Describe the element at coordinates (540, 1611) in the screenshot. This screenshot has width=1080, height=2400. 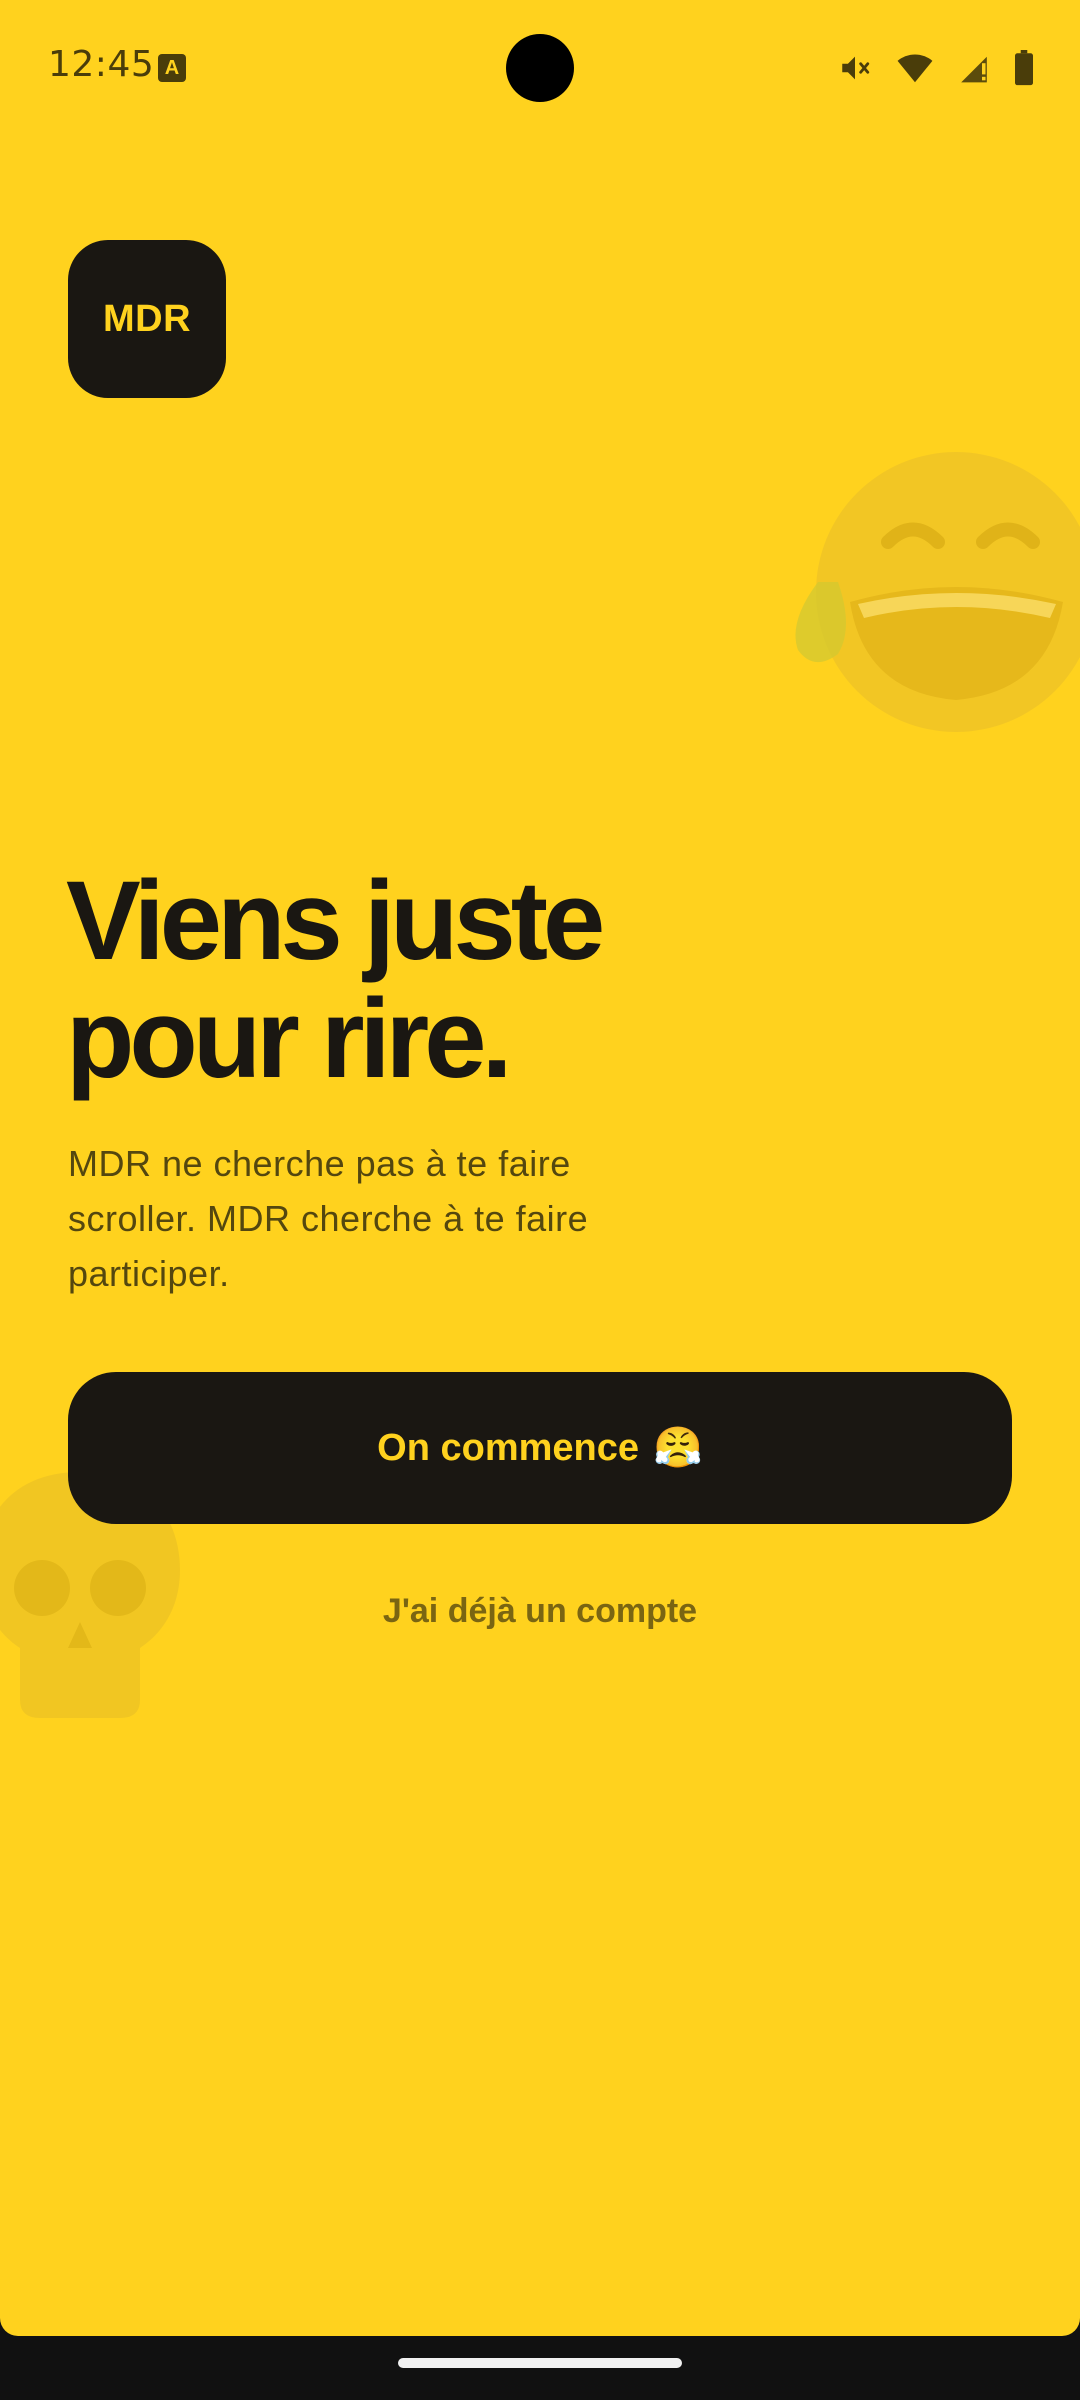
I see `existing-account-link: J'ai déjà un compte` at that location.